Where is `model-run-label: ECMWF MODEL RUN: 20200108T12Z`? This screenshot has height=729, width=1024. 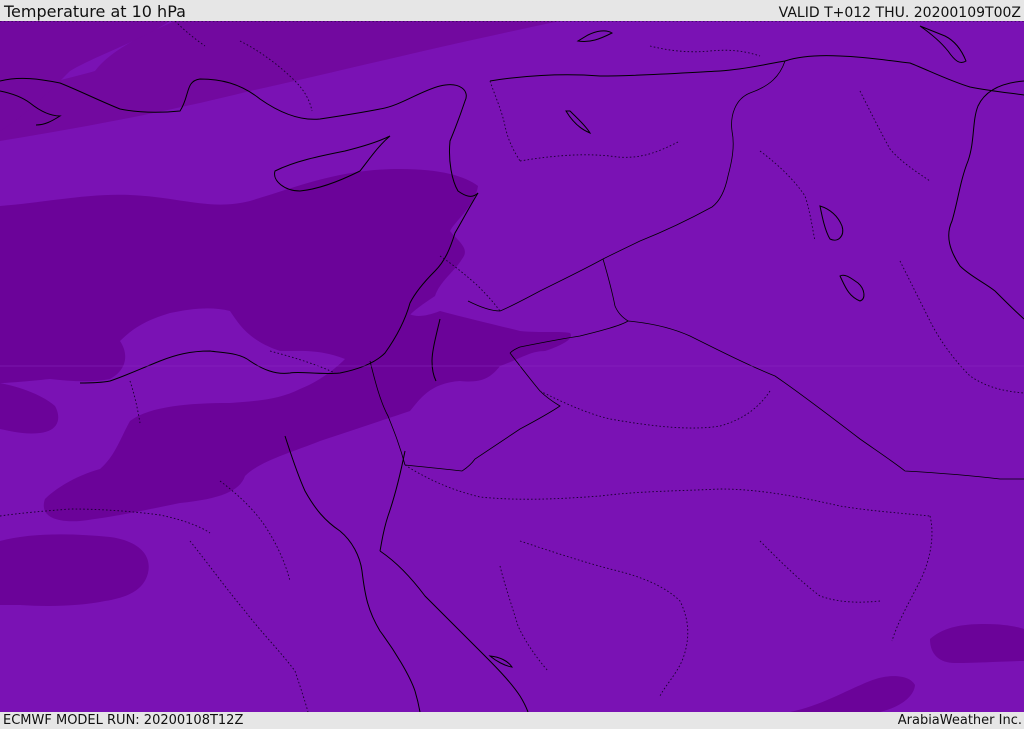
model-run-label: ECMWF MODEL RUN: 20200108T12Z is located at coordinates (123, 720).